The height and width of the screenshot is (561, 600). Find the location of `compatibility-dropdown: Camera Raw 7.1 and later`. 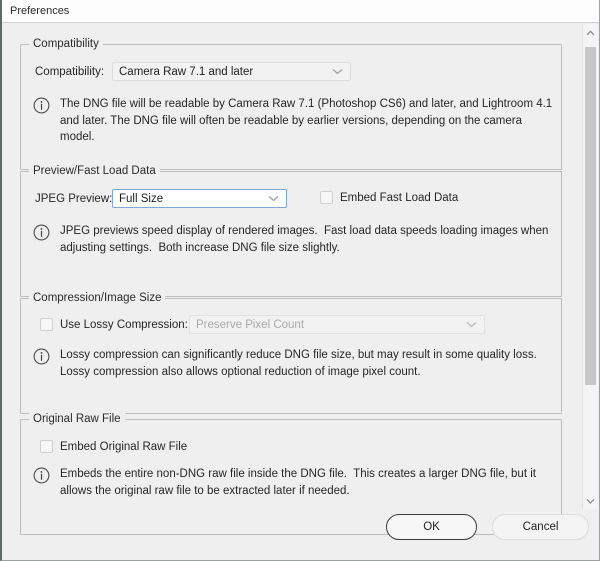

compatibility-dropdown: Camera Raw 7.1 and later is located at coordinates (231, 71).